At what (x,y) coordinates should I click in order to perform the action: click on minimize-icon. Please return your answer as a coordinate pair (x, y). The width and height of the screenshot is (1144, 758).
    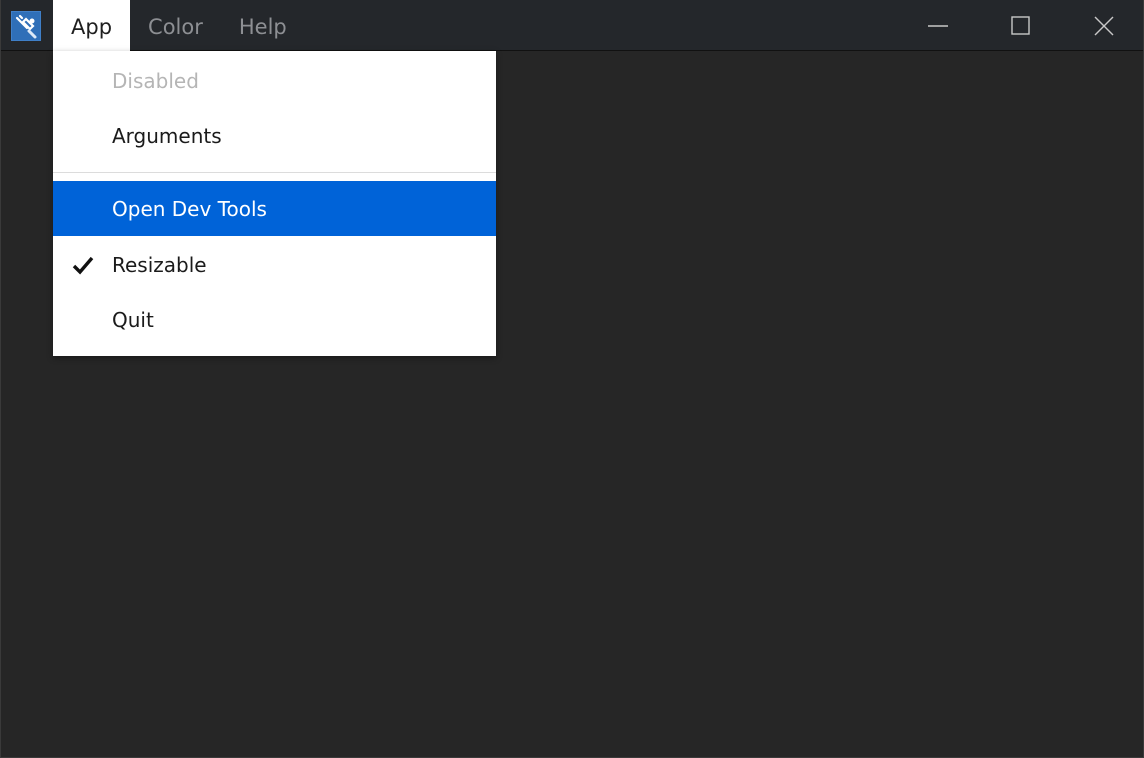
    Looking at the image, I should click on (937, 25).